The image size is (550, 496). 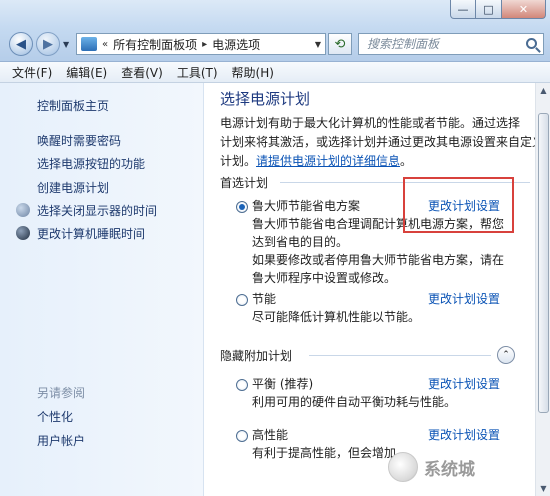 I want to click on plan-details-link: 请提供电源计划的详细信息, so click(x=328, y=161).